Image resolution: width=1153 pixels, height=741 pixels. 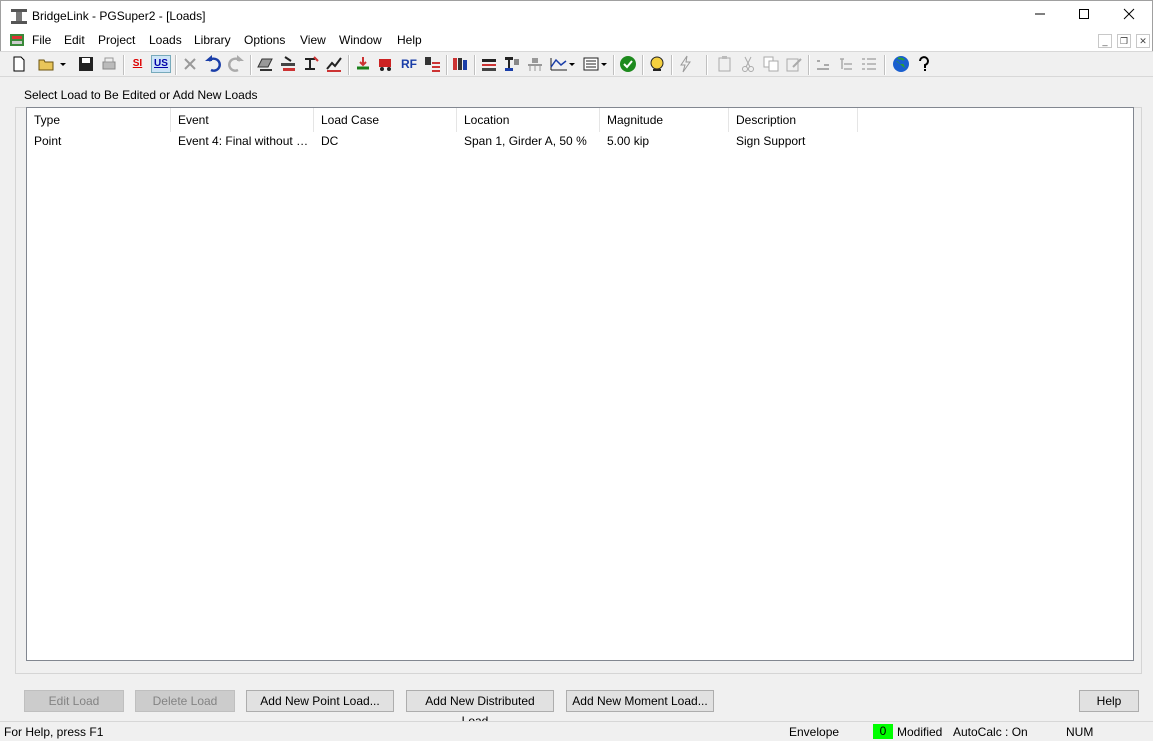 What do you see at coordinates (901, 64) in the screenshot?
I see `globe-icon` at bounding box center [901, 64].